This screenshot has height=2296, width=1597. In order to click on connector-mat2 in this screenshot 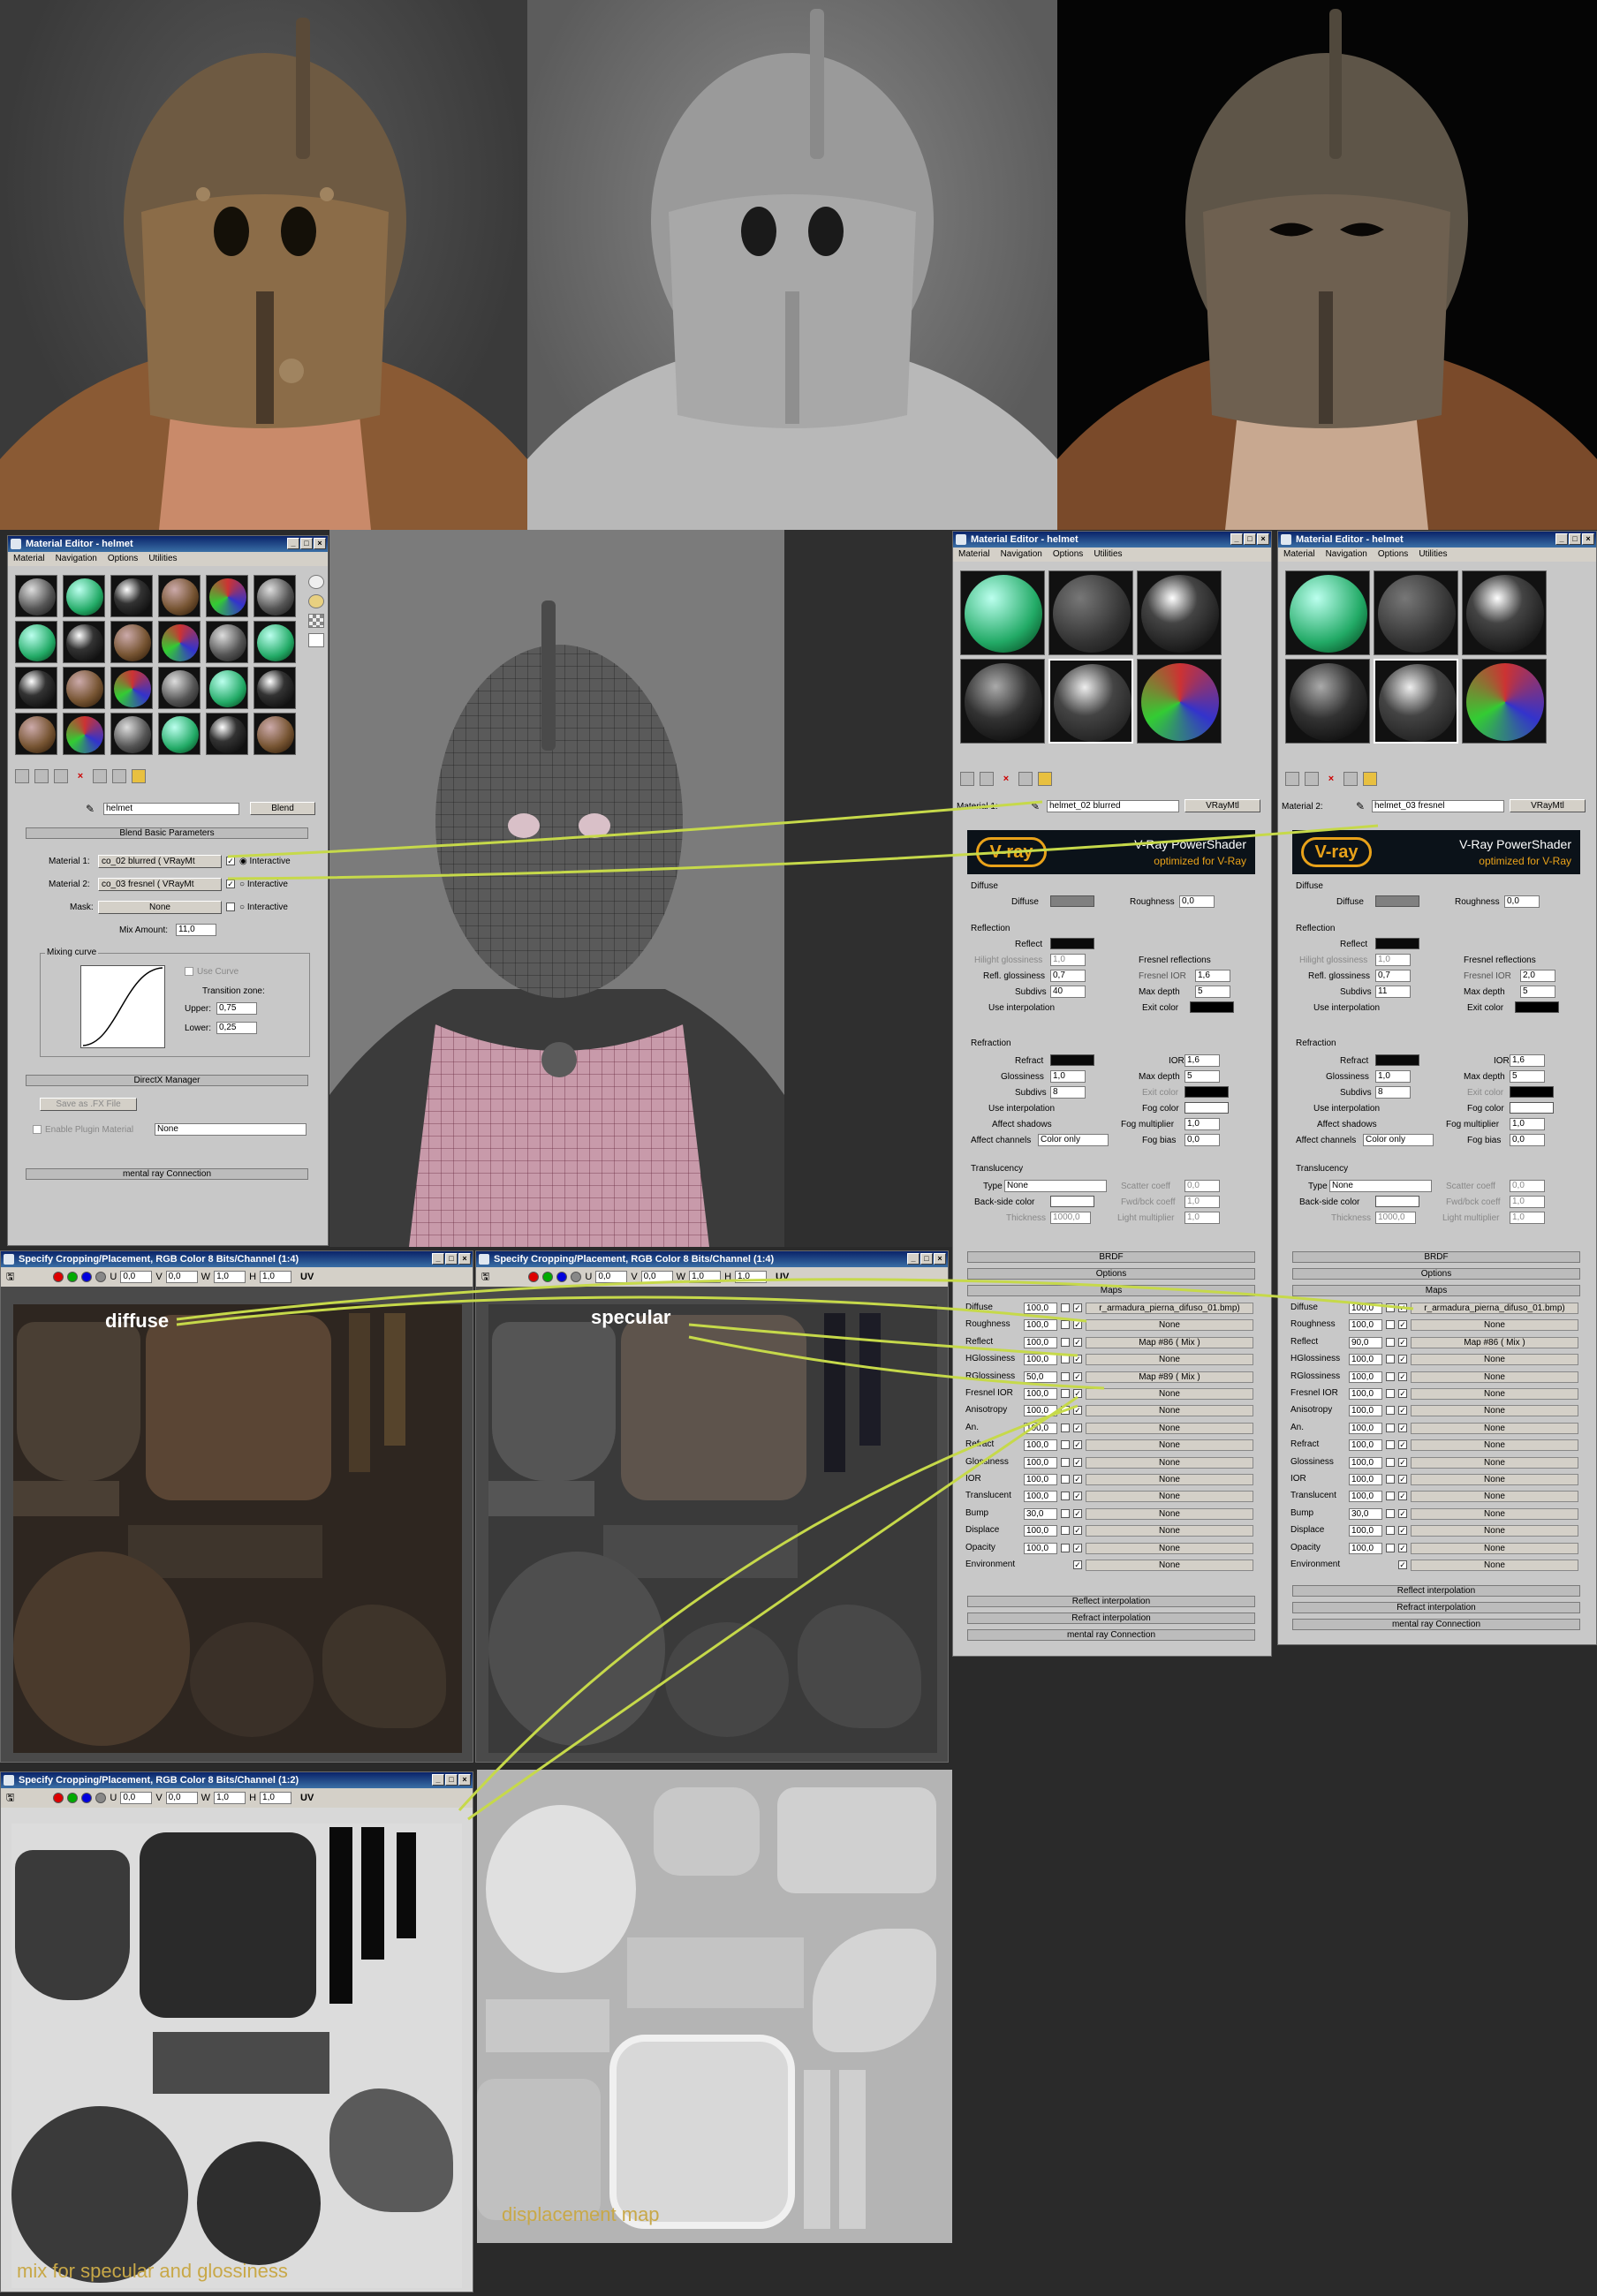, I will do `click(803, 852)`.